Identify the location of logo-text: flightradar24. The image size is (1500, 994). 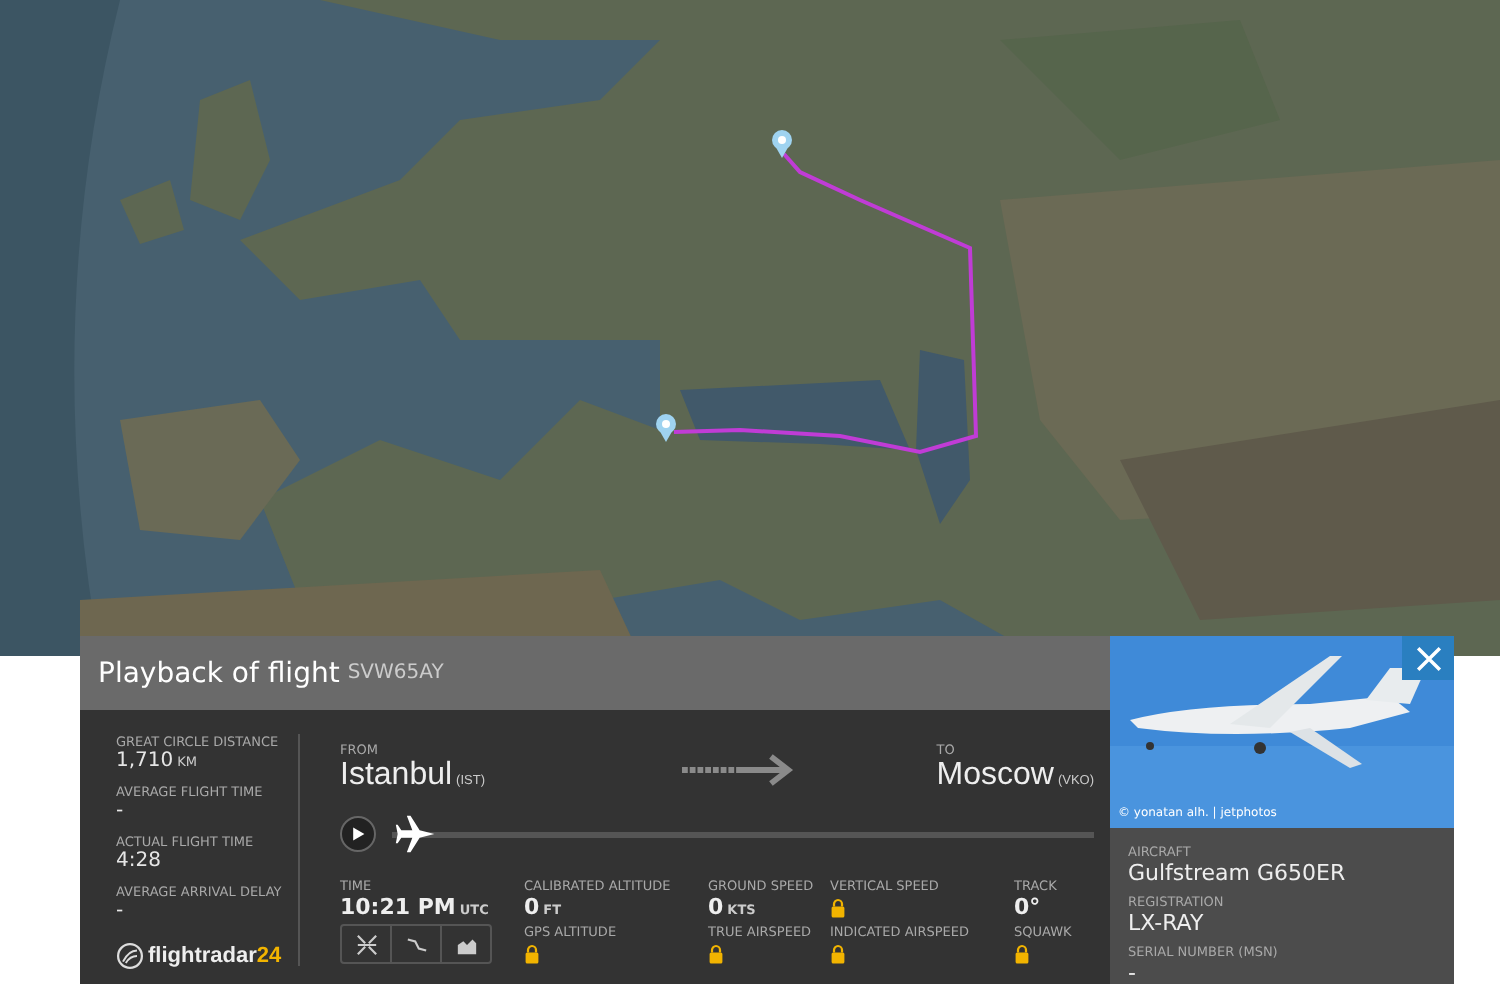
(215, 956).